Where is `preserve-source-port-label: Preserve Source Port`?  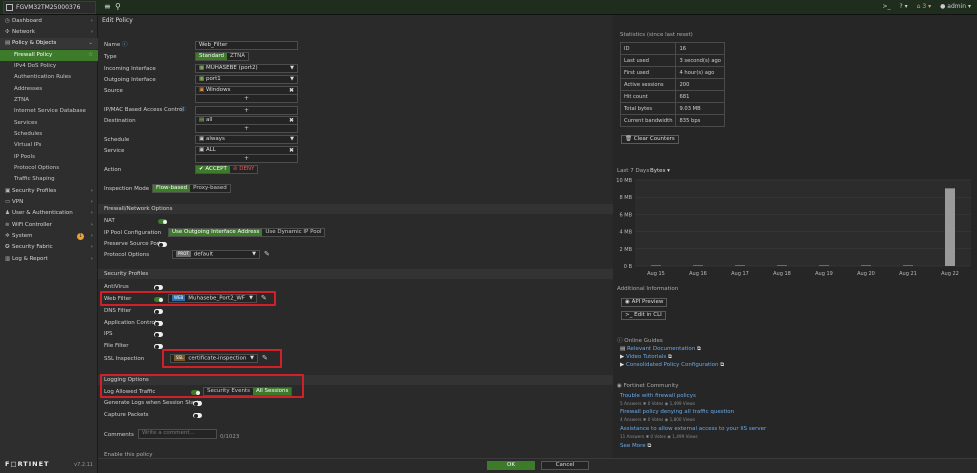 preserve-source-port-label: Preserve Source Port is located at coordinates (133, 244).